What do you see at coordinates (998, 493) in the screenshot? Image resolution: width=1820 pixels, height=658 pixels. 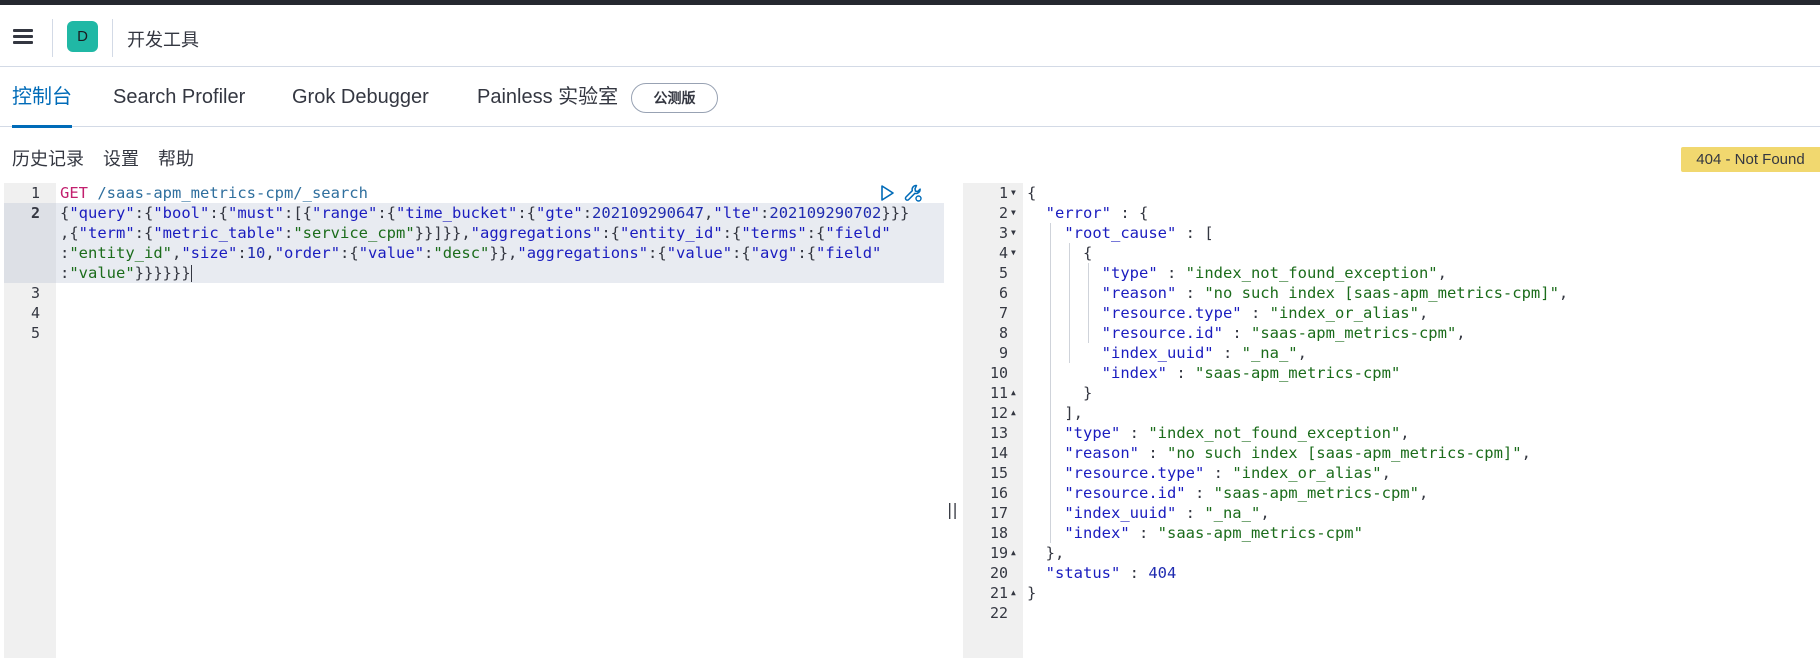 I see `line-number: 16` at bounding box center [998, 493].